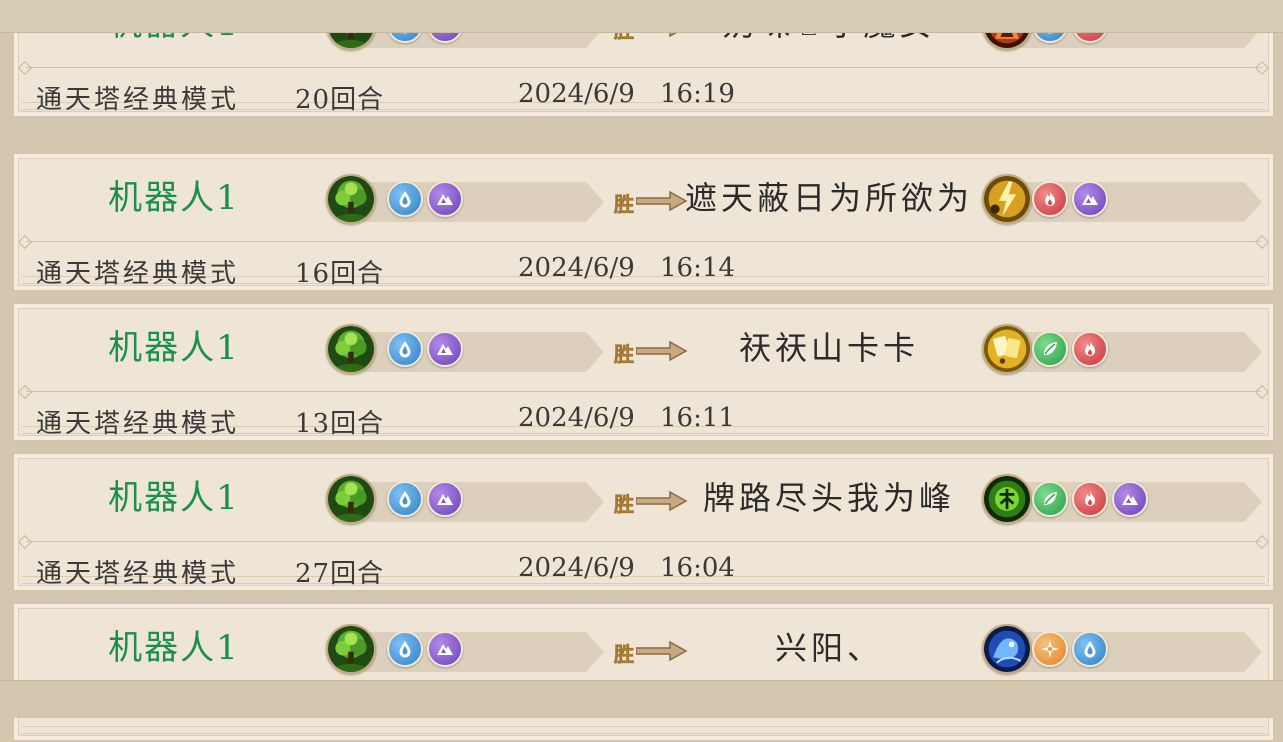  Describe the element at coordinates (697, 268) in the screenshot. I see `time-label: 16:14` at that location.